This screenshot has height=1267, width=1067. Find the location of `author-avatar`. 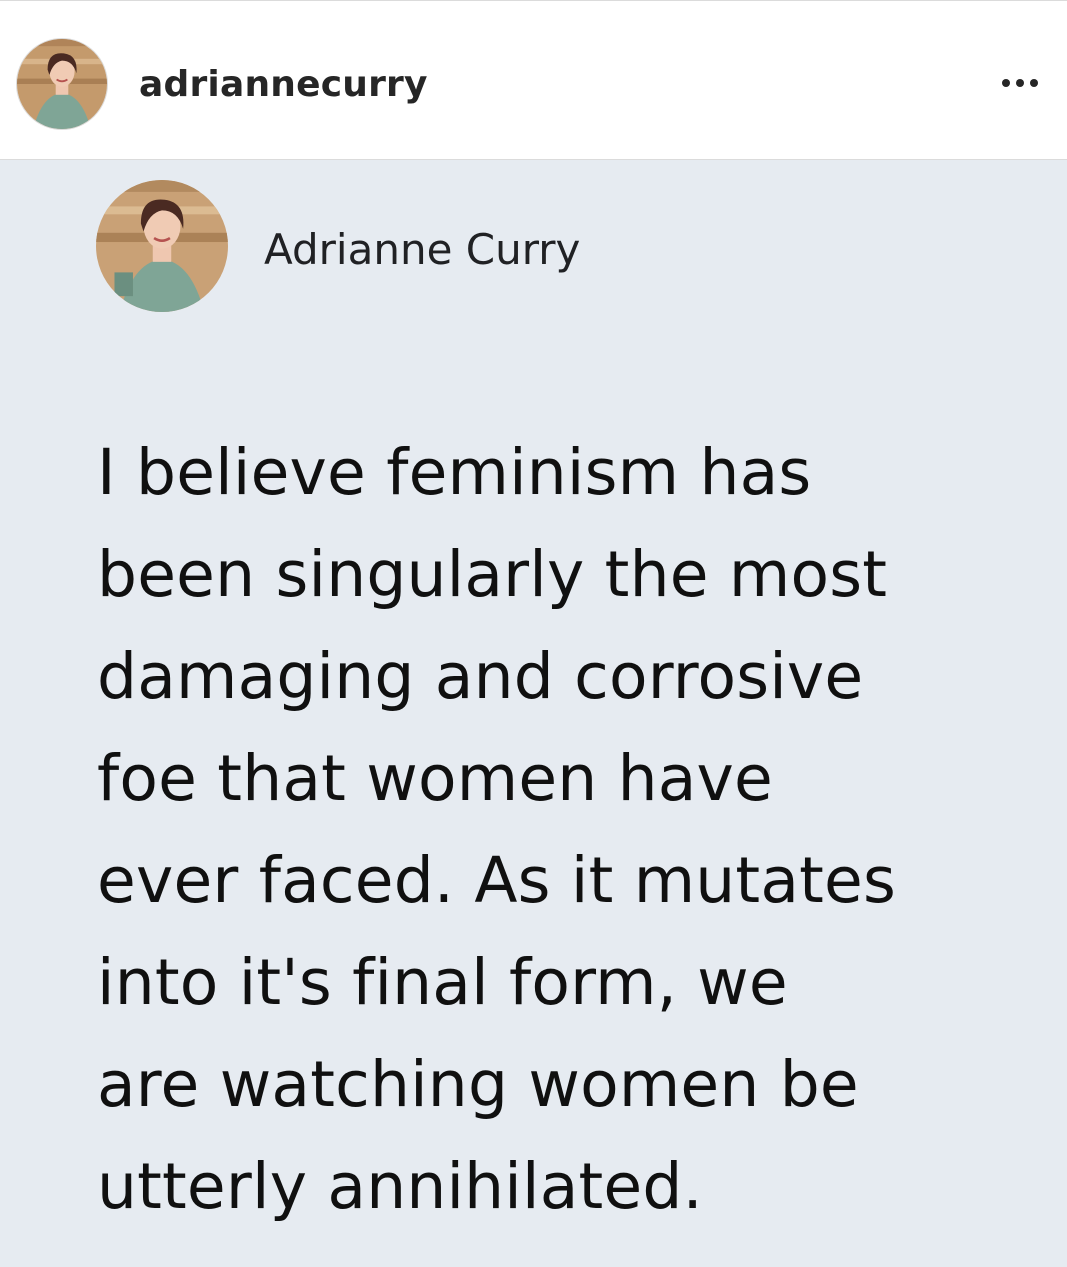

author-avatar is located at coordinates (162, 246).